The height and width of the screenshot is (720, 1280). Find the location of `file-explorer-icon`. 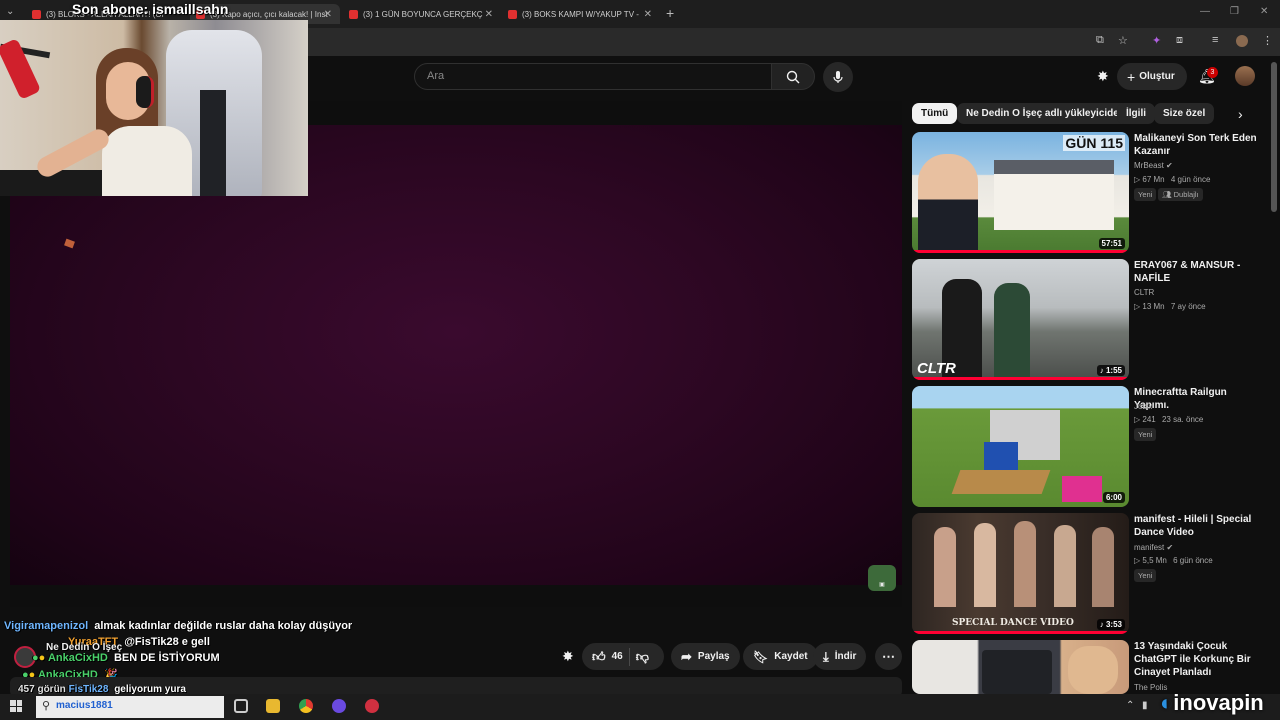

file-explorer-icon is located at coordinates (273, 706).